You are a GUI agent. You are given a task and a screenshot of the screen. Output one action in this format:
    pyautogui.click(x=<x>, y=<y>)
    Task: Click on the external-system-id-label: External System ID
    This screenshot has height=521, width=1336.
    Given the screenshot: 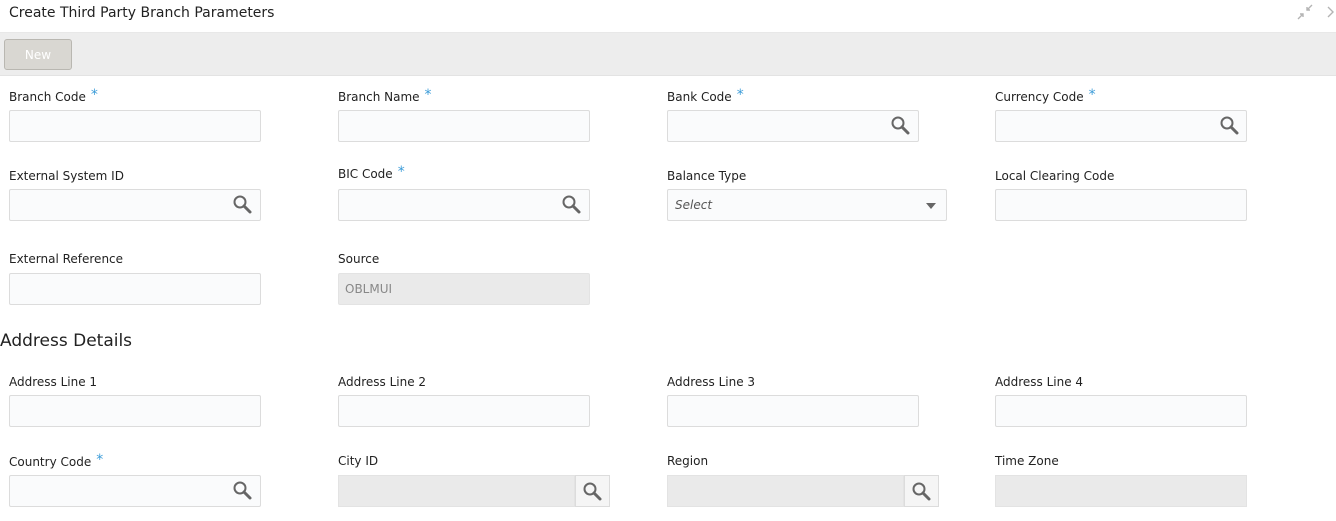 What is the action you would take?
    pyautogui.click(x=66, y=176)
    